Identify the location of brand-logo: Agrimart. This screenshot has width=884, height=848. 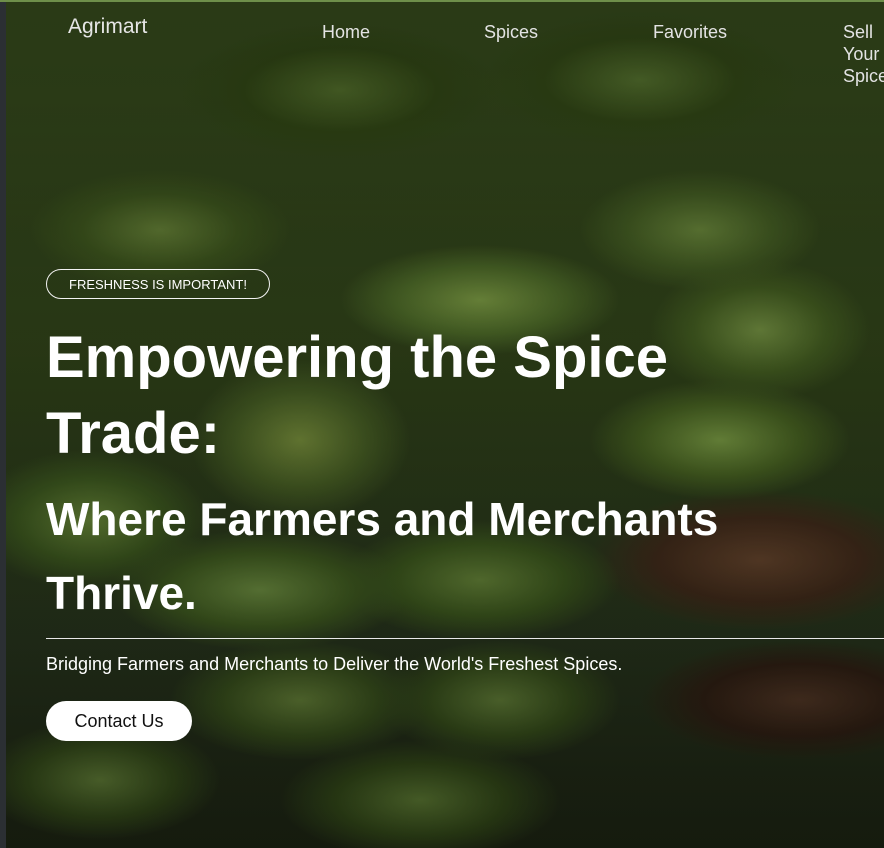
(107, 27).